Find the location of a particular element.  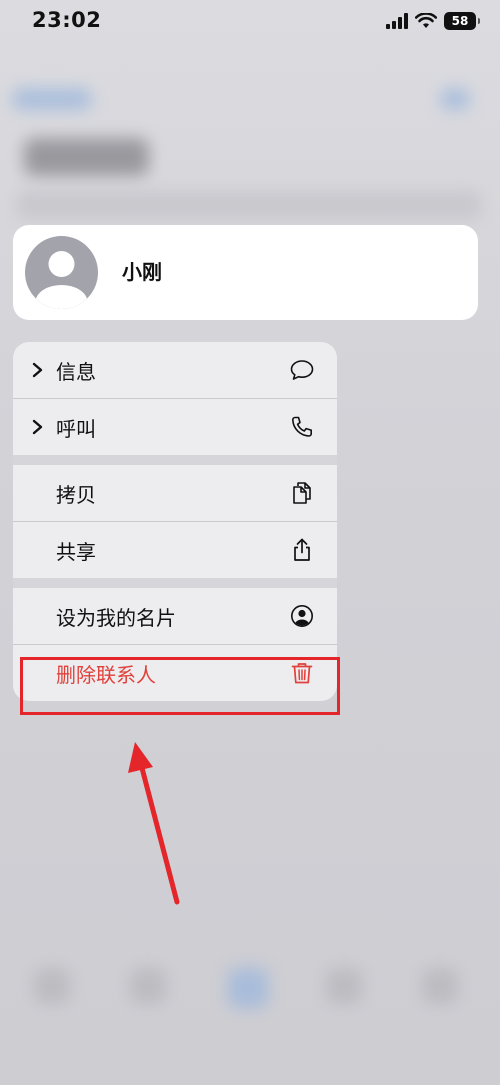

menu-item-copy: 拷贝 is located at coordinates (175, 493).